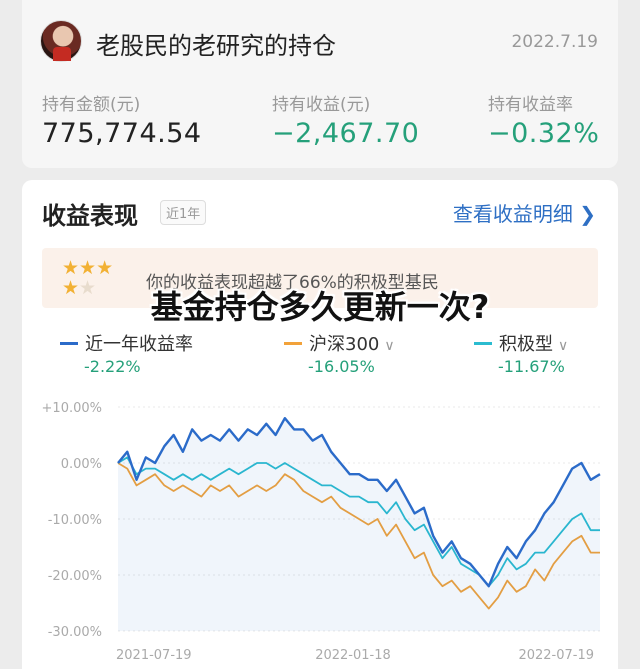  What do you see at coordinates (75, 576) in the screenshot?
I see `y-tick-label: -20.00%` at bounding box center [75, 576].